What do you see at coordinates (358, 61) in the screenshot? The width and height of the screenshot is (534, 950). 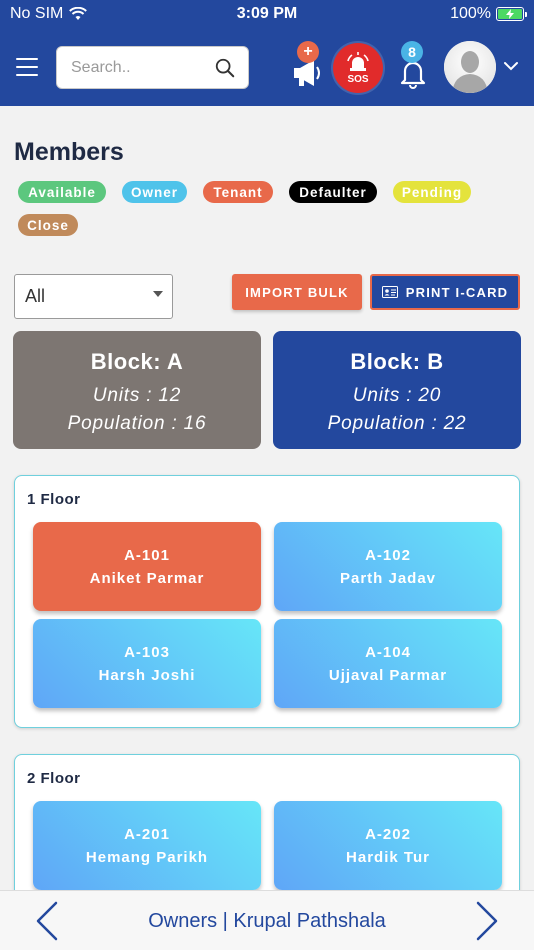 I see `alarm-icon` at bounding box center [358, 61].